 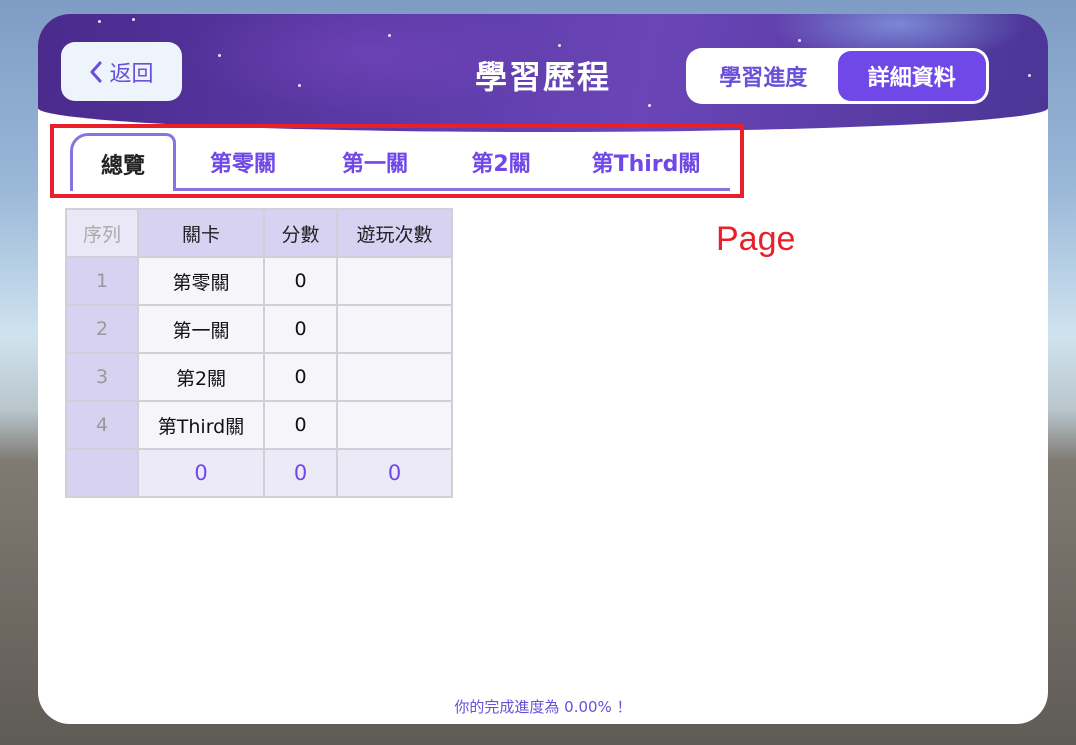 What do you see at coordinates (201, 233) in the screenshot?
I see `column-header-level: 關卡` at bounding box center [201, 233].